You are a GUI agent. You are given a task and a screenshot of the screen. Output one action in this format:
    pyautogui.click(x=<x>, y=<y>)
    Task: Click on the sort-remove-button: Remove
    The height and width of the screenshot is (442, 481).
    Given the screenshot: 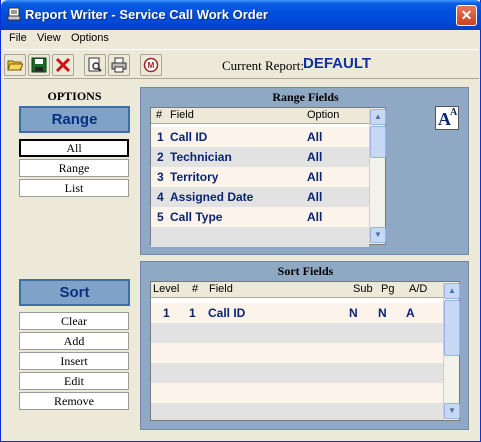 What is the action you would take?
    pyautogui.click(x=74, y=401)
    